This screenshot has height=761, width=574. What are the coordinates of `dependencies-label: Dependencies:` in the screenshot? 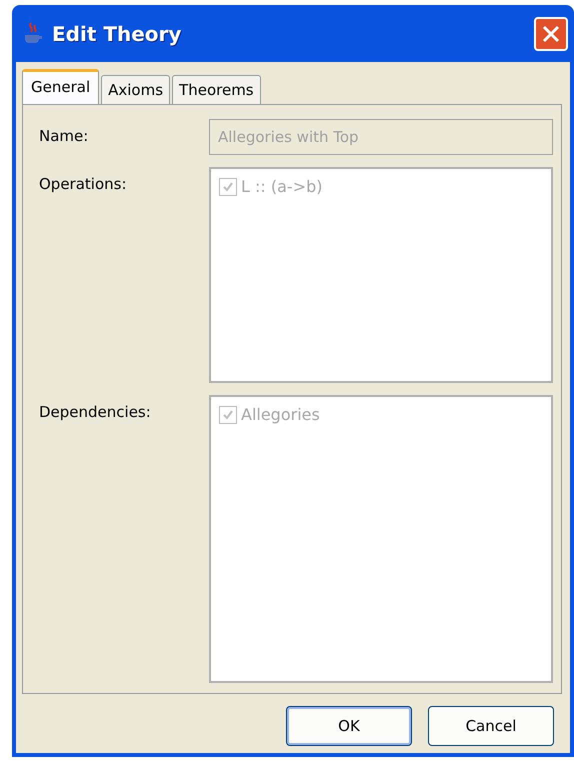 It's located at (95, 412).